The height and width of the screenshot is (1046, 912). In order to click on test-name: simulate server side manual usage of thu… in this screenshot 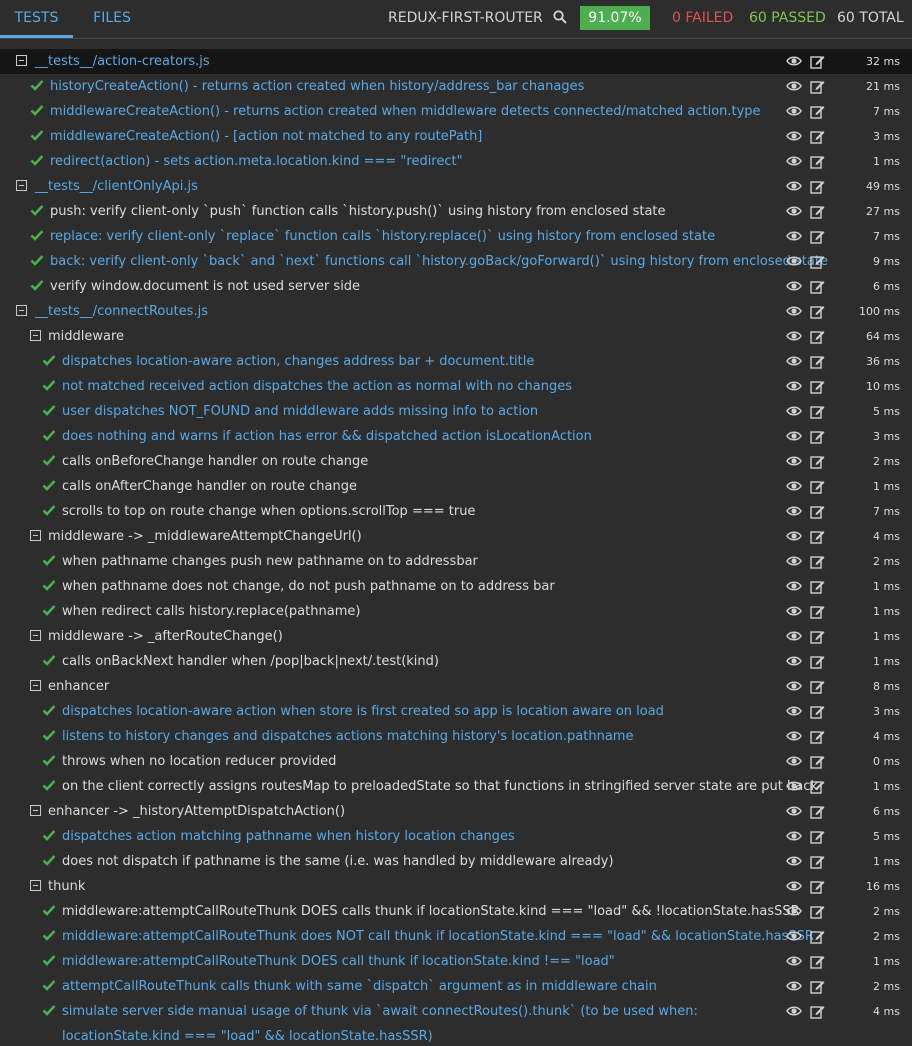, I will do `click(422, 1021)`.